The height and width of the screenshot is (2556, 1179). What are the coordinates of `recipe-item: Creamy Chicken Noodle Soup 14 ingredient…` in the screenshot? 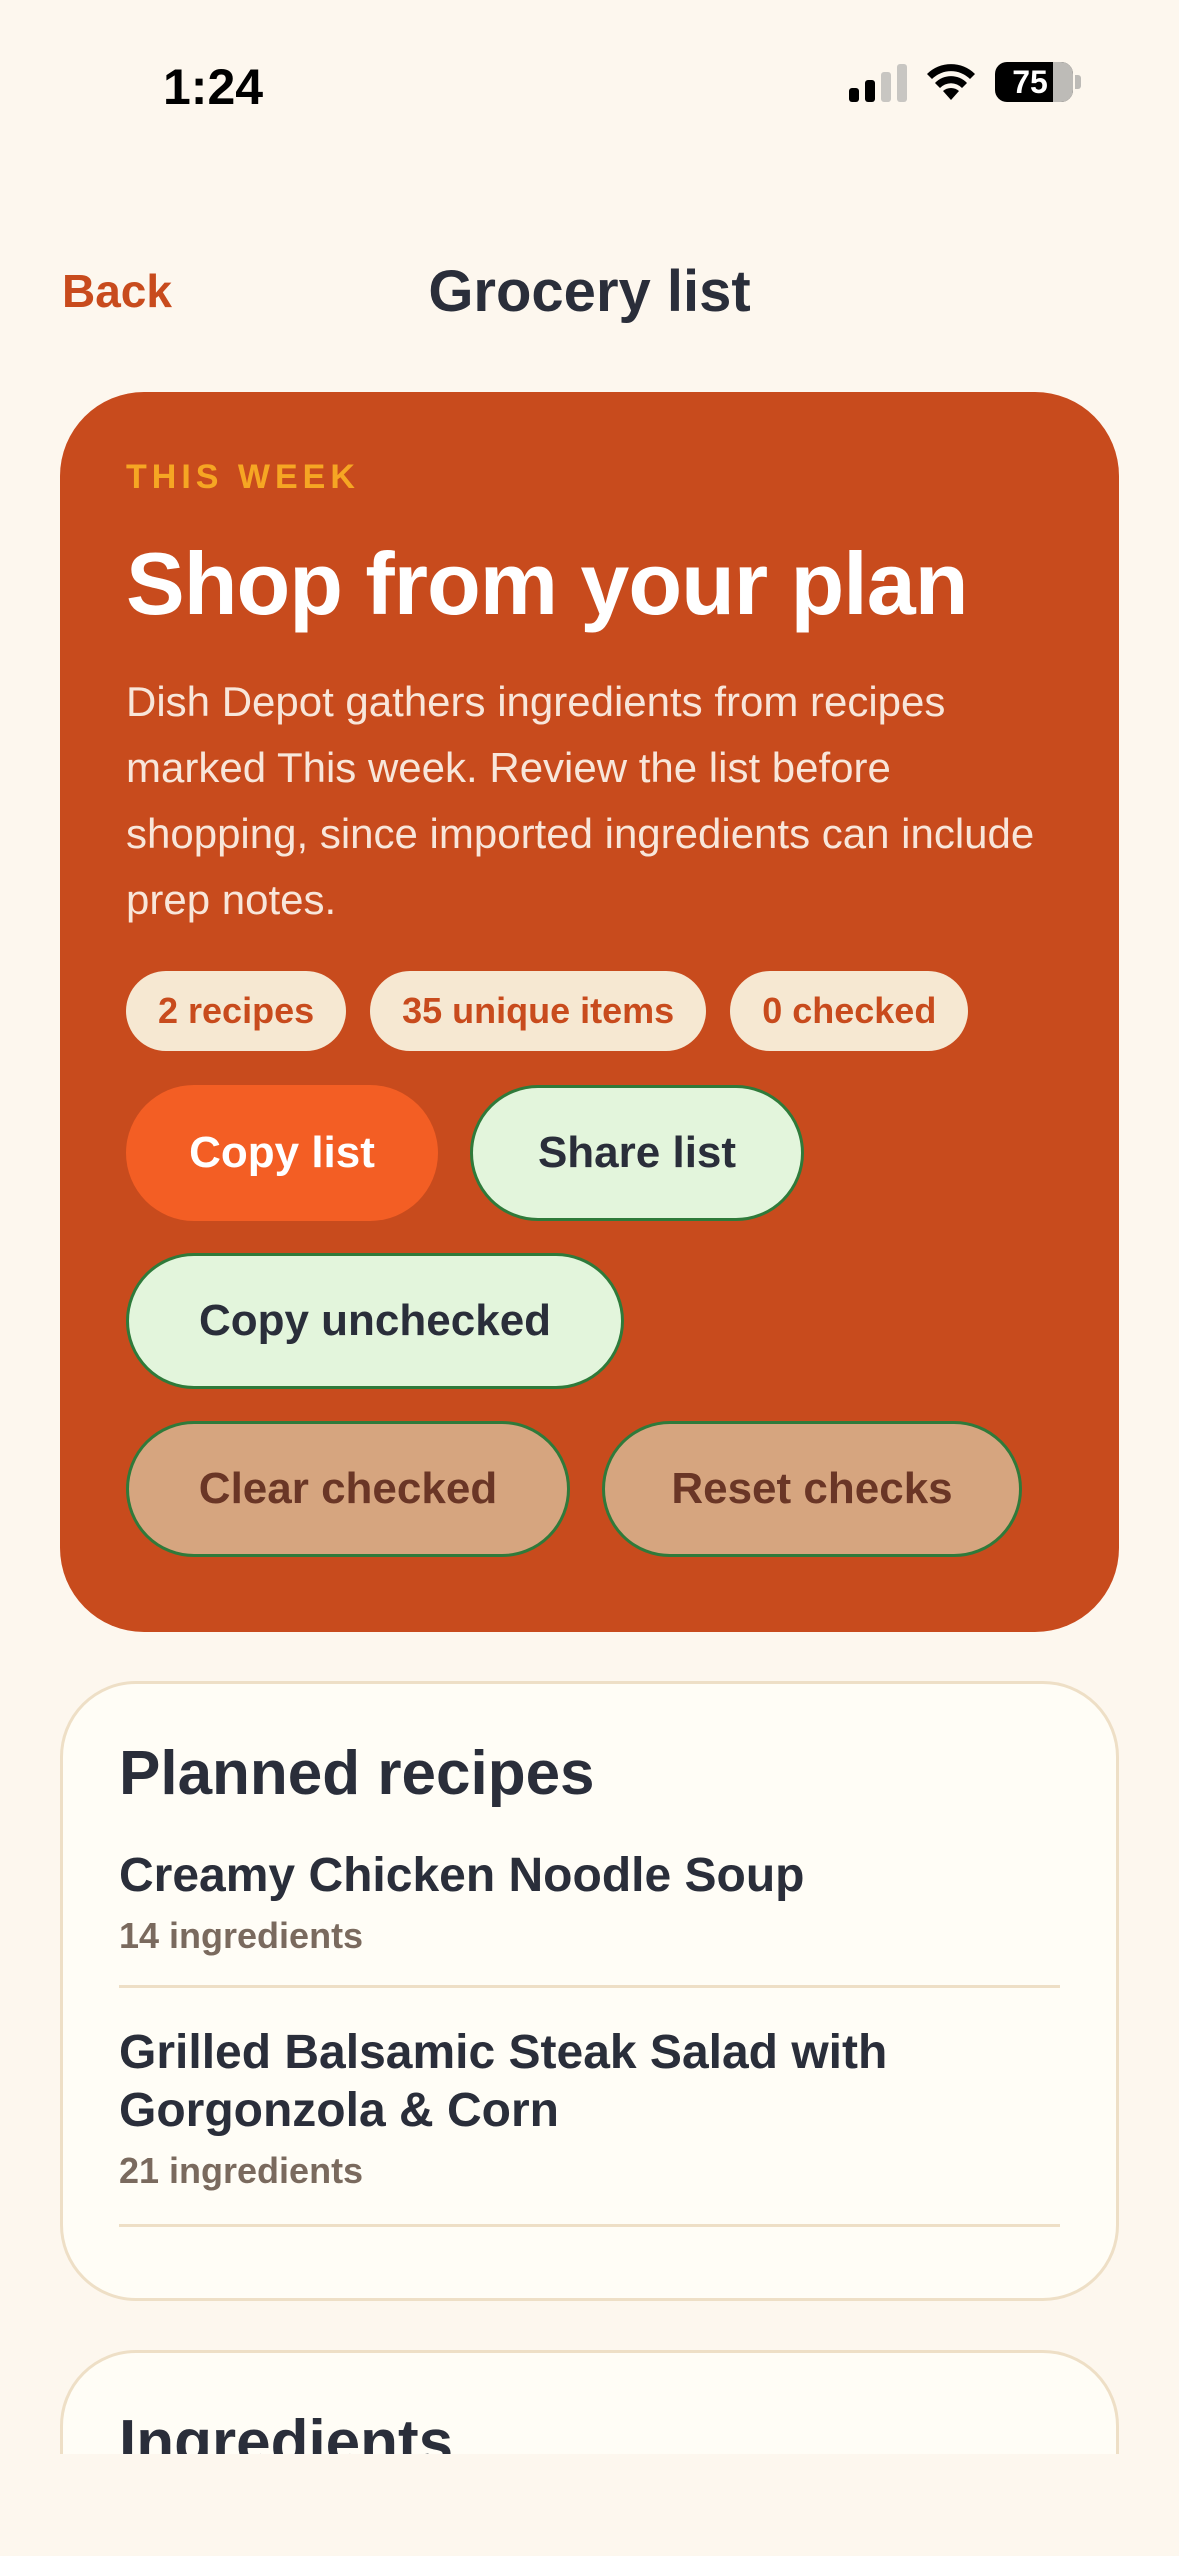 It's located at (589, 1917).